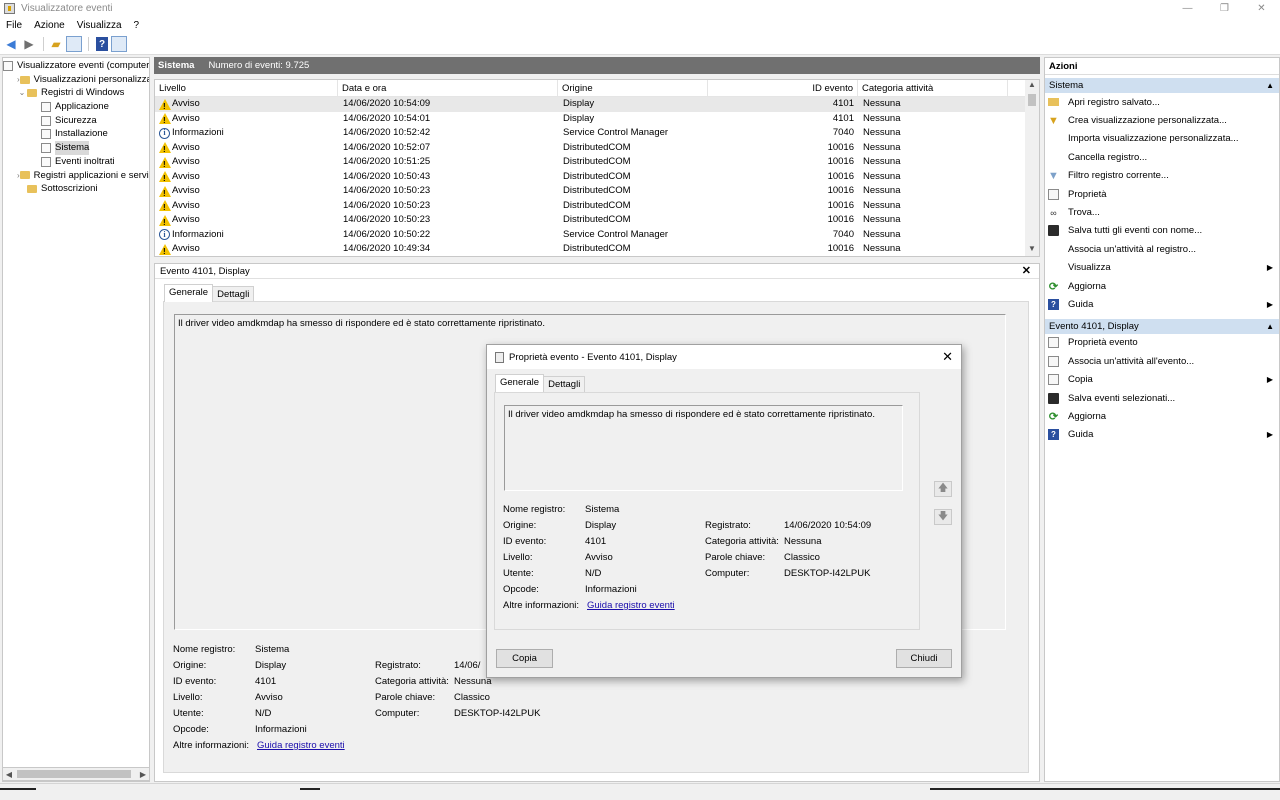  Describe the element at coordinates (943, 489) in the screenshot. I see `previous-event-button: 🡅` at that location.